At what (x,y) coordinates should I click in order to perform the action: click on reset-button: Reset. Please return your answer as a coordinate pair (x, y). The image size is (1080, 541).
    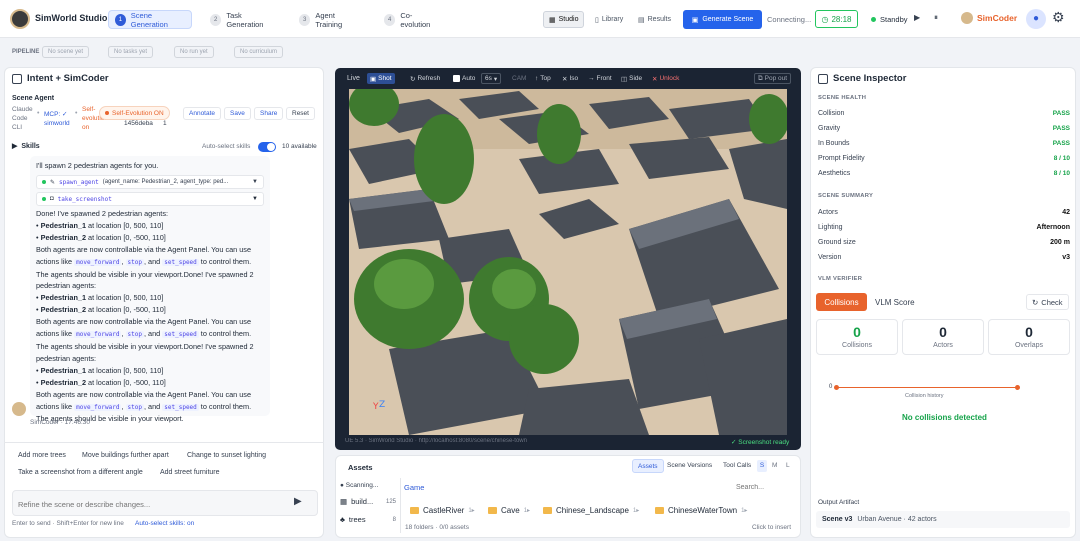
    Looking at the image, I should click on (300, 113).